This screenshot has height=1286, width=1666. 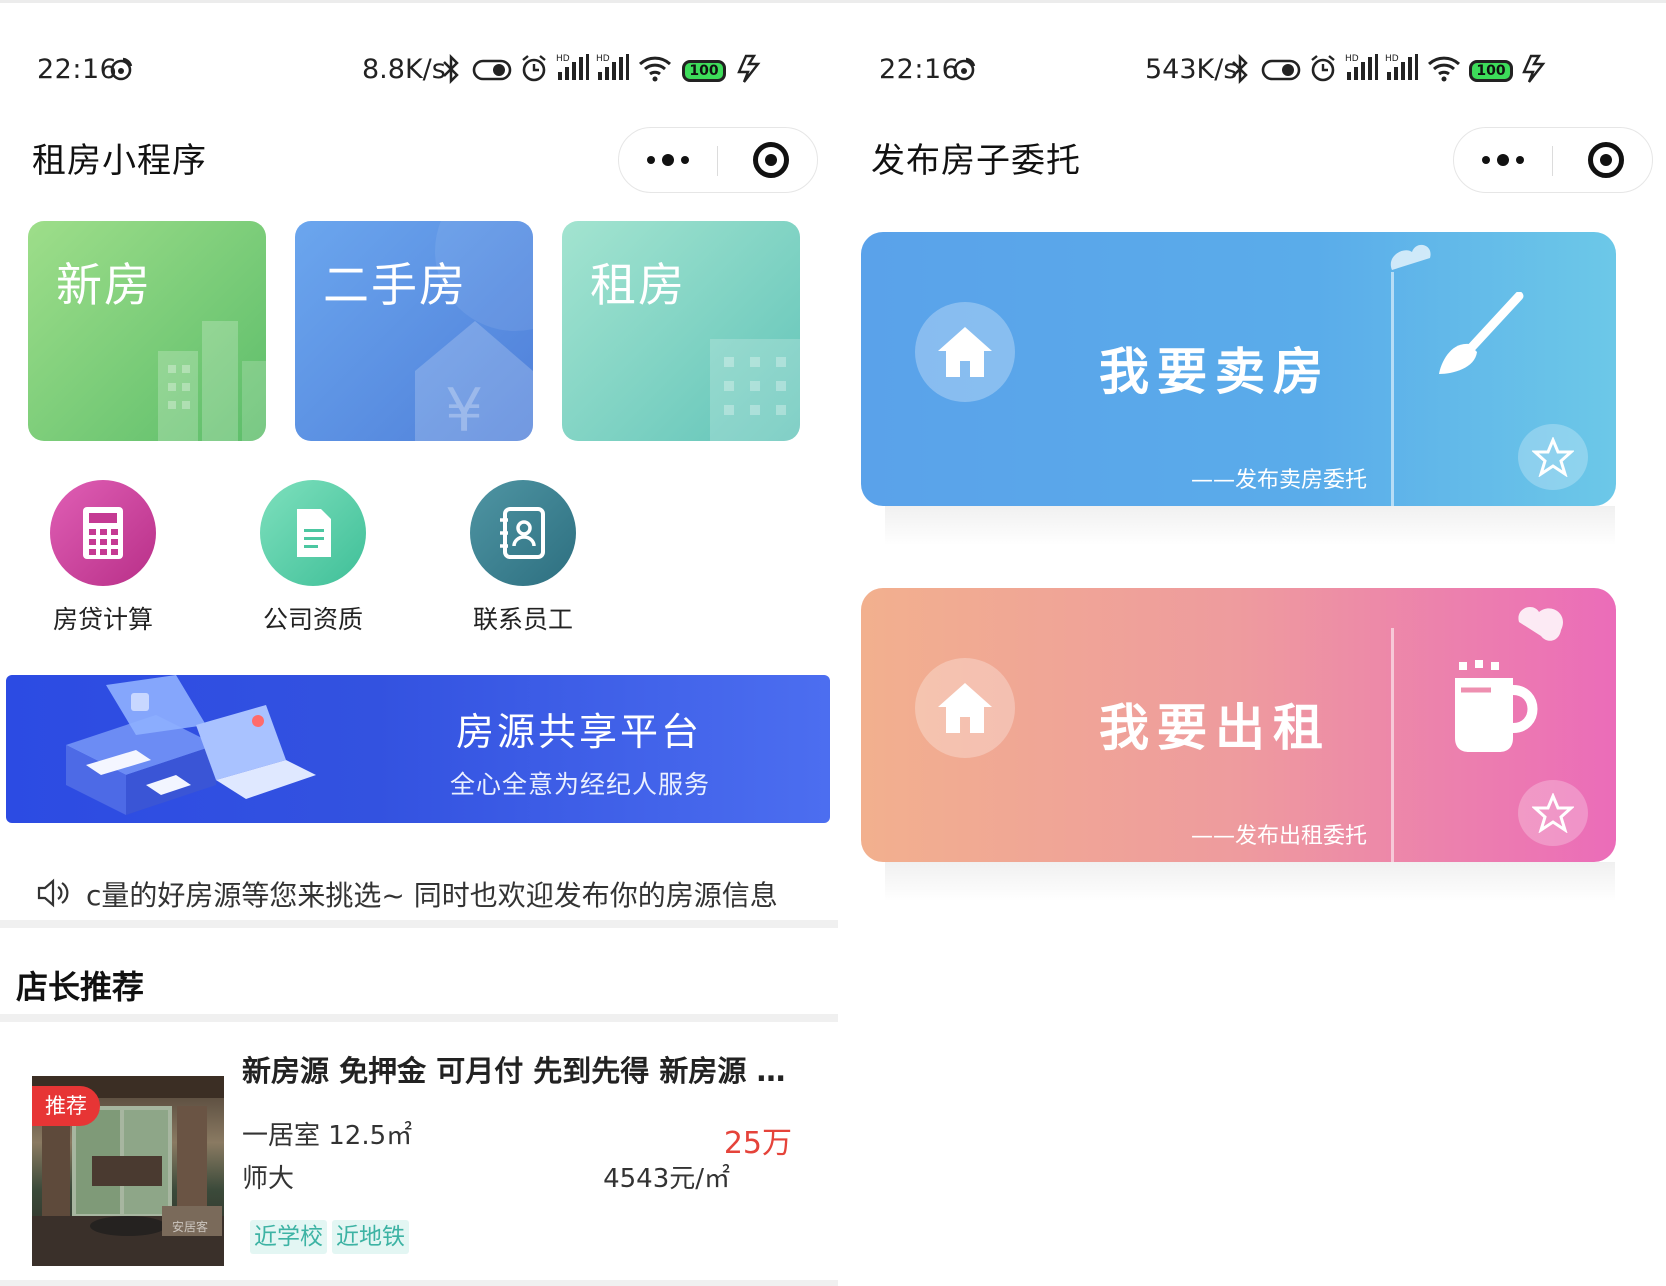 I want to click on notice-text: c量的好房源等您来挑选~ 同时也欢迎发布你的房源信息, so click(x=432, y=895).